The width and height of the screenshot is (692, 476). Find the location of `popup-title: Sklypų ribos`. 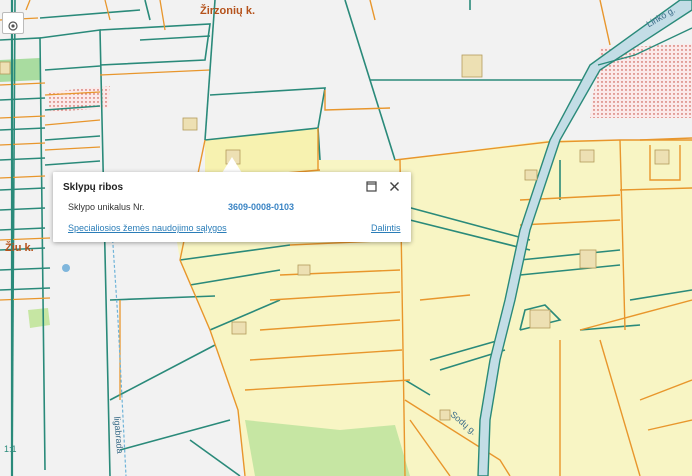

popup-title: Sklypų ribos is located at coordinates (93, 187).